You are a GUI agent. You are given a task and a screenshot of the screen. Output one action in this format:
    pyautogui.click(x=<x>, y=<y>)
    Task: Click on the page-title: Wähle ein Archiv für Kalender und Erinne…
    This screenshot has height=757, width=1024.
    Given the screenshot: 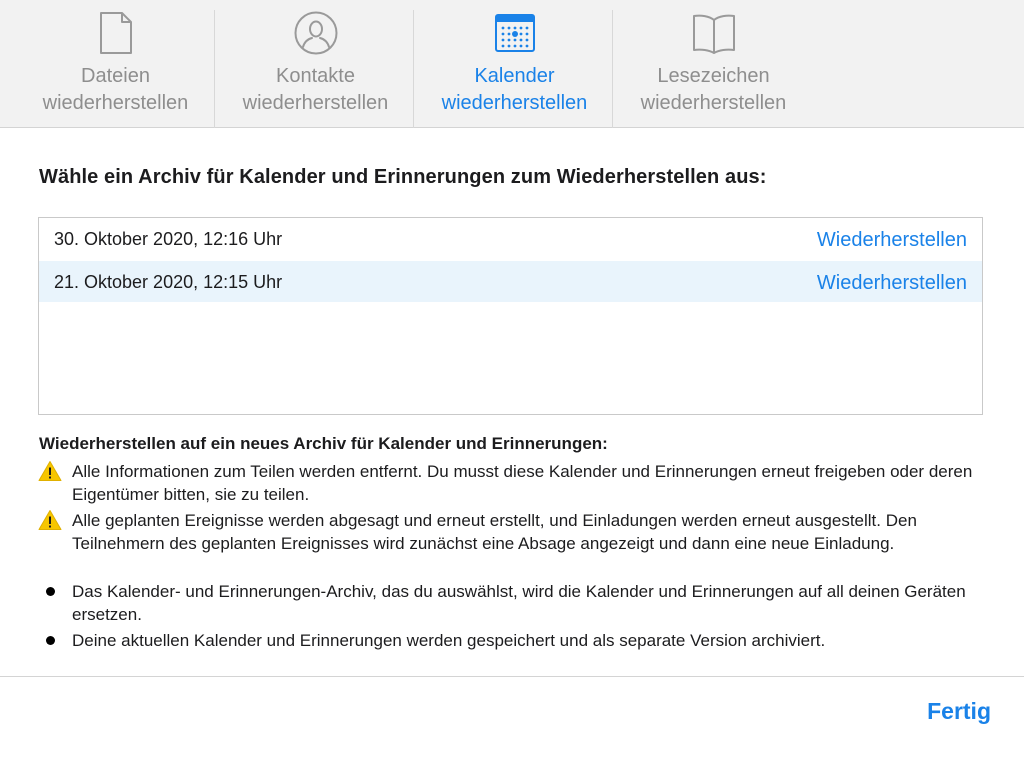 What is the action you would take?
    pyautogui.click(x=403, y=177)
    